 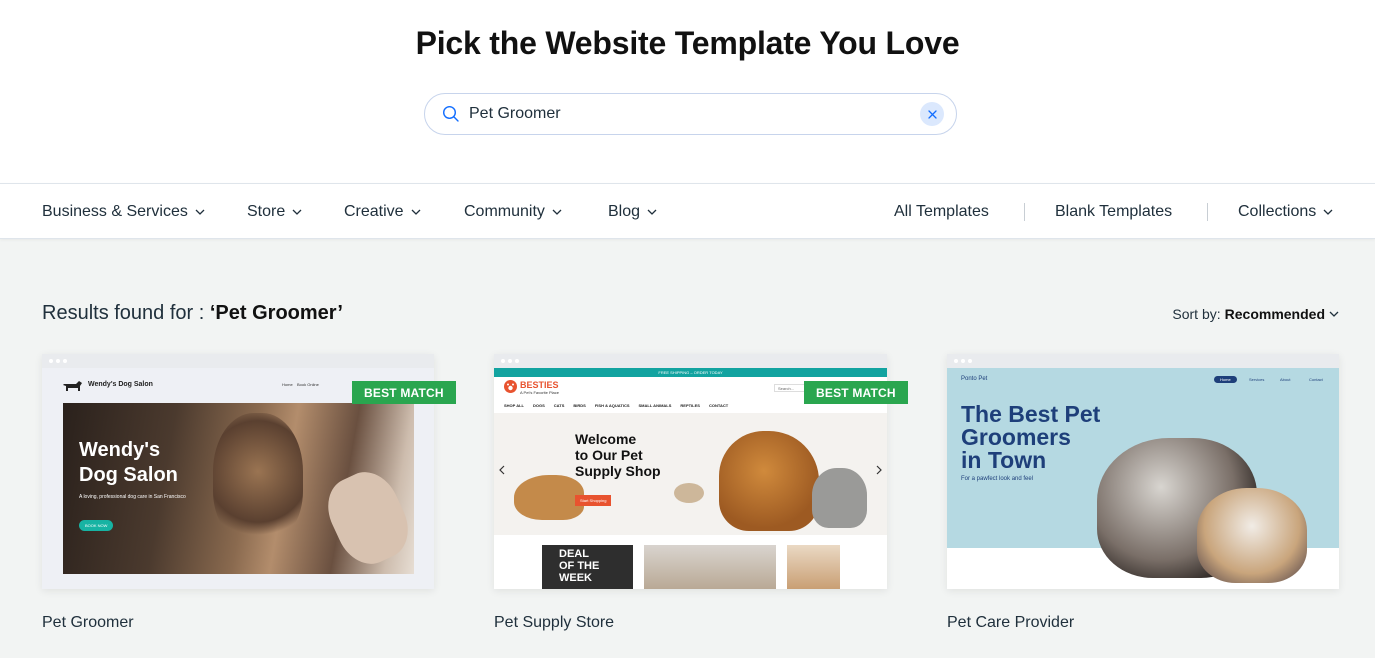 What do you see at coordinates (72, 386) in the screenshot?
I see `dog-logo-icon` at bounding box center [72, 386].